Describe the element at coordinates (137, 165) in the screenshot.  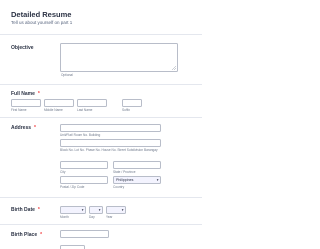
I see `state-input` at that location.